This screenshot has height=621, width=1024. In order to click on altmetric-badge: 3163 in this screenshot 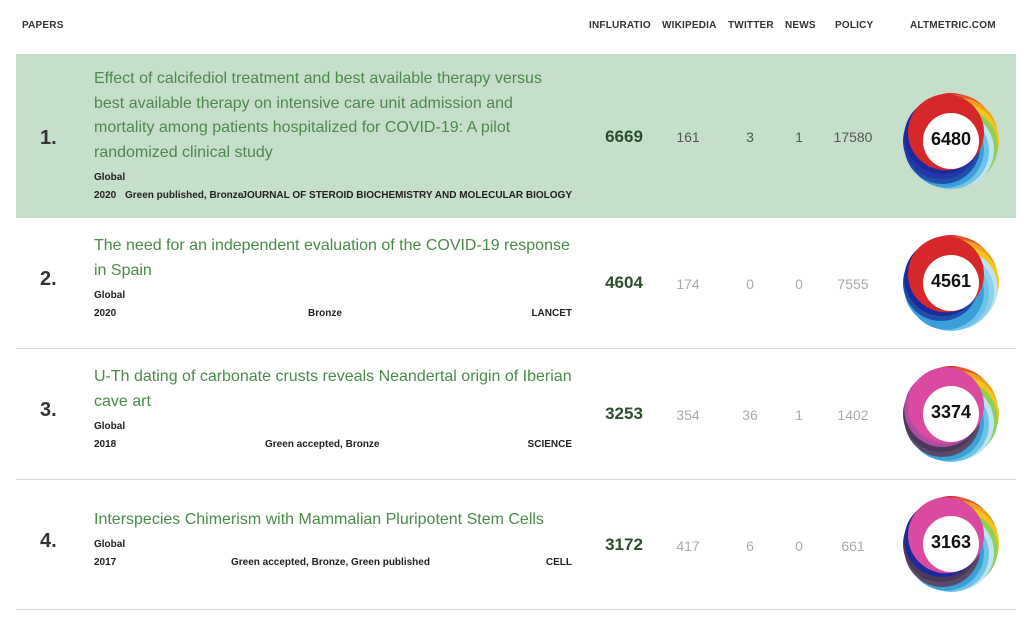, I will do `click(951, 544)`.